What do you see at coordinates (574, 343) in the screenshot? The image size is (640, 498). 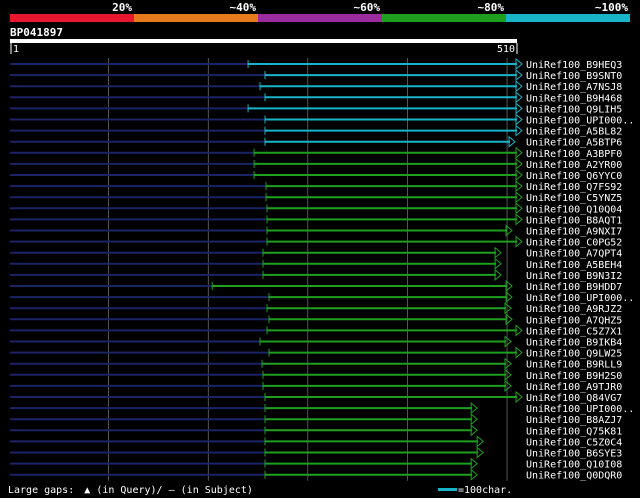 I see `hit-name-label: UniRef100_B9IKB4` at bounding box center [574, 343].